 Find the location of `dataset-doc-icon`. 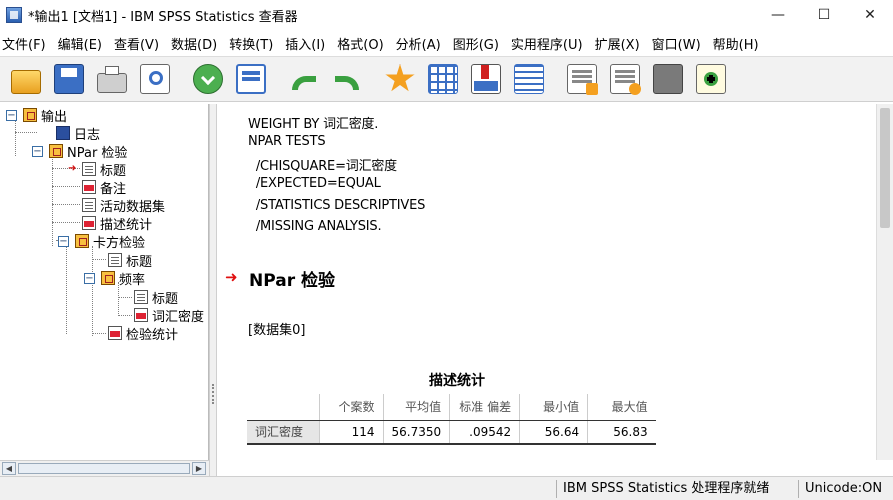

dataset-doc-icon is located at coordinates (89, 205).